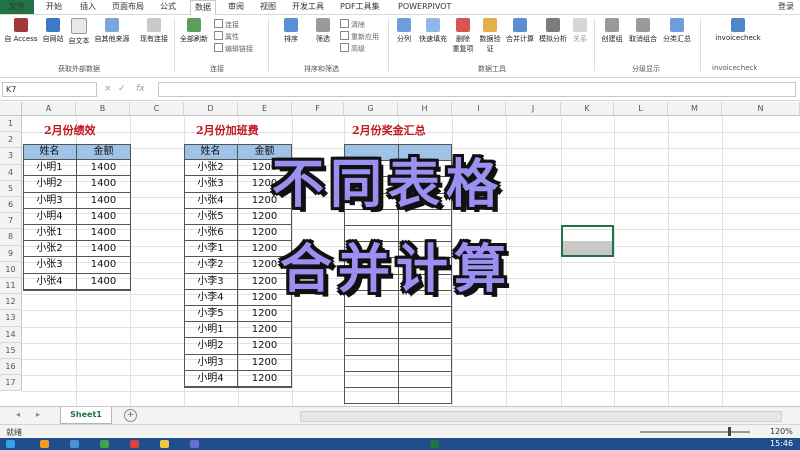  What do you see at coordinates (10, 444) in the screenshot?
I see `start-icon` at bounding box center [10, 444].